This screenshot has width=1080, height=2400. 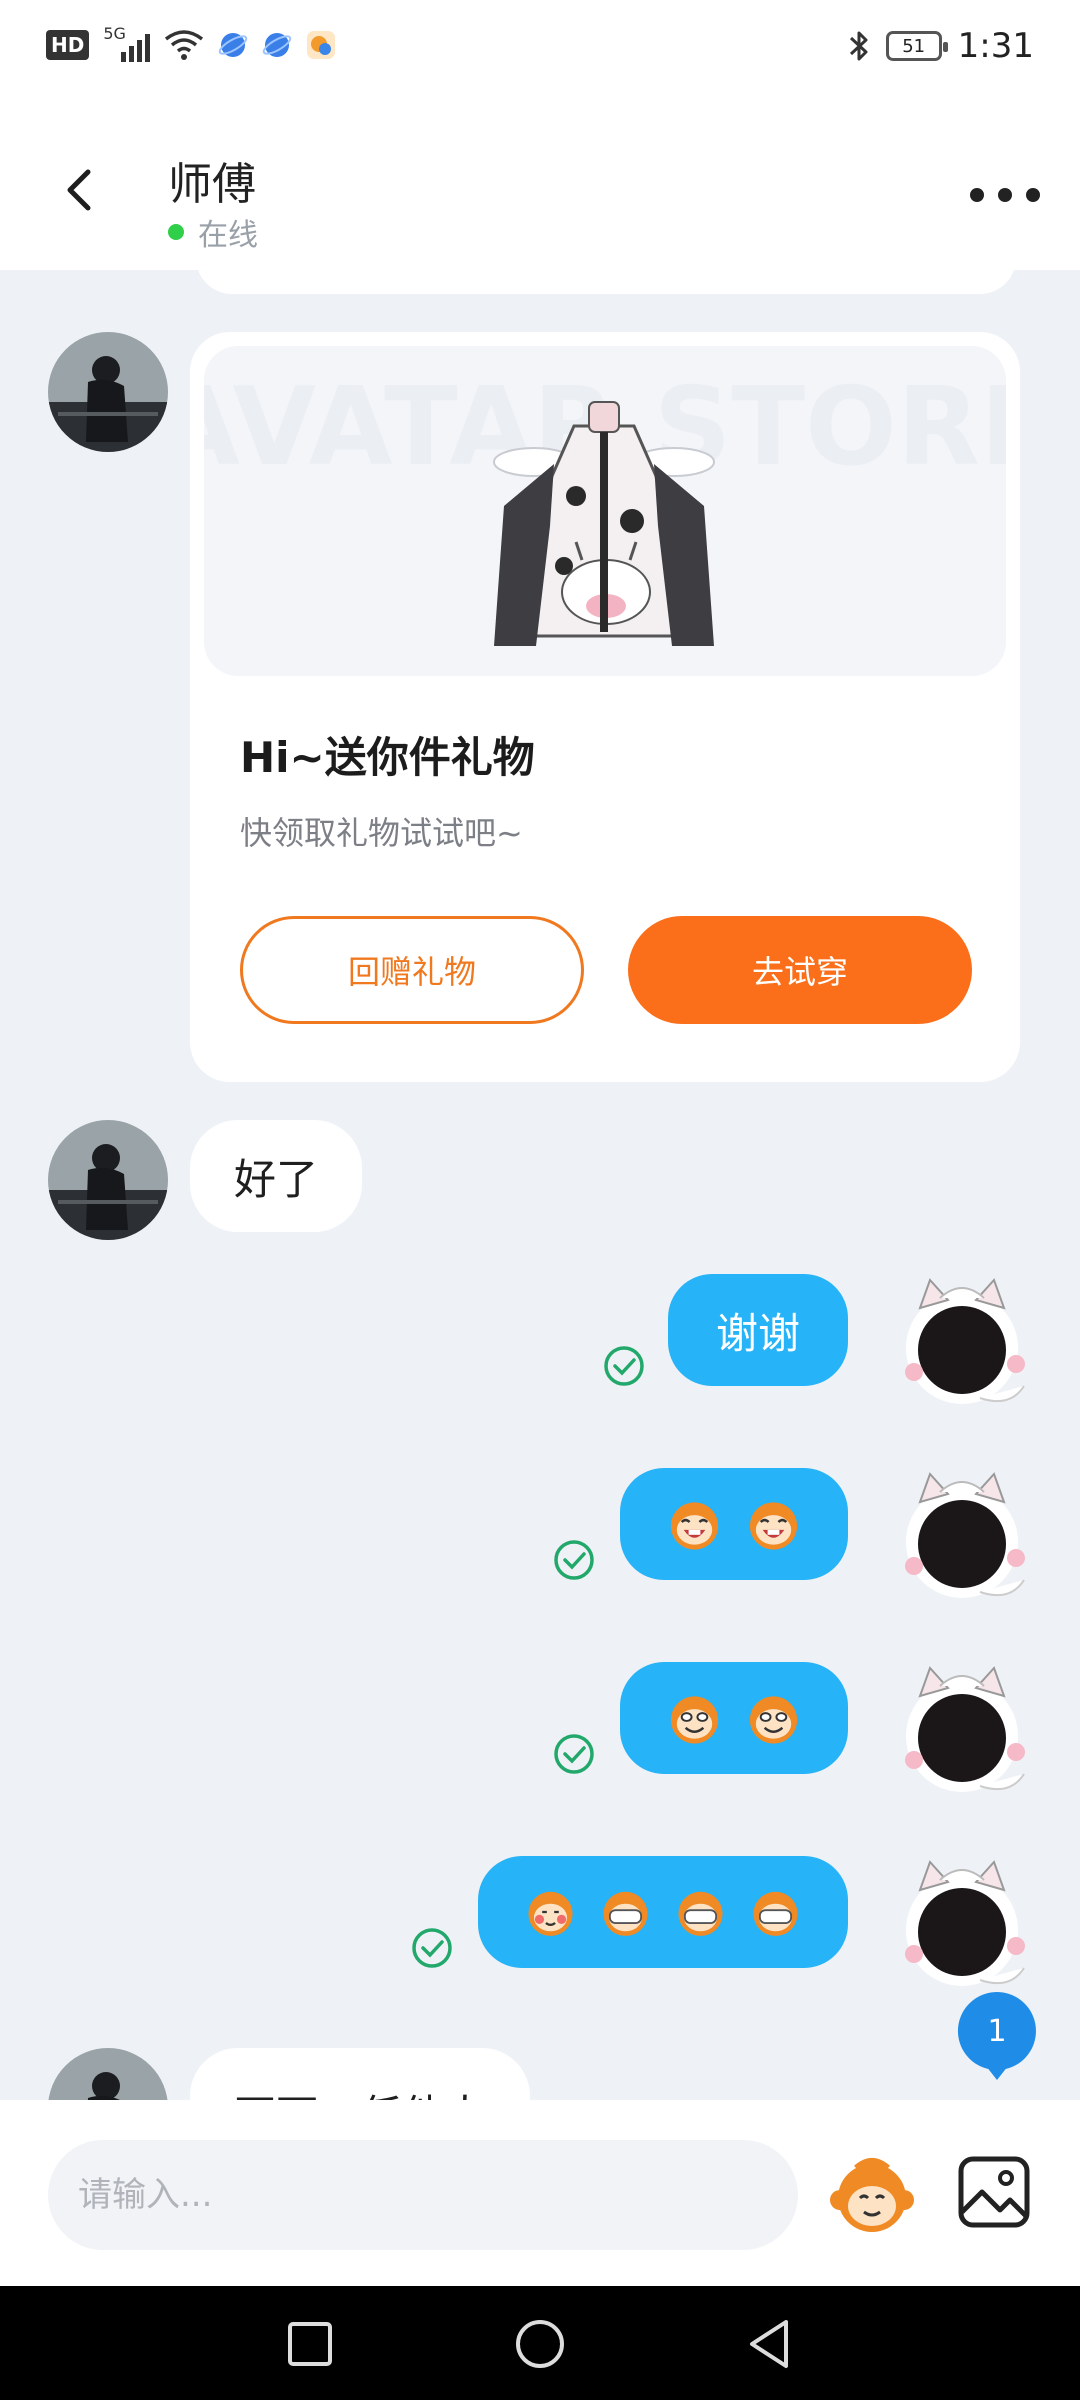 What do you see at coordinates (114, 33) in the screenshot?
I see `network-type: 5G` at bounding box center [114, 33].